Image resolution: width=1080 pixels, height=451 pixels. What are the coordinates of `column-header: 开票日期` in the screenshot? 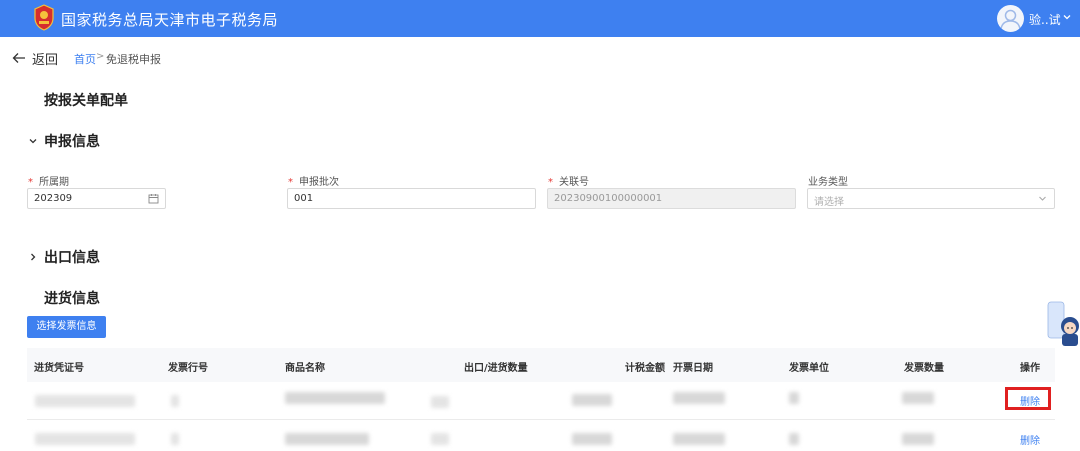 It's located at (693, 368).